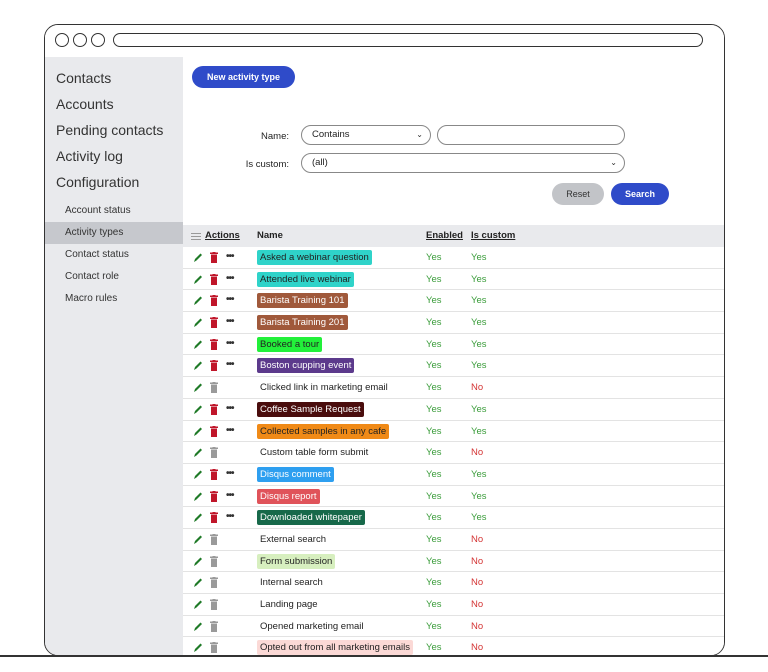 This screenshot has width=768, height=672. Describe the element at coordinates (314, 257) in the screenshot. I see `activity-type-name: Asked a webinar question` at that location.